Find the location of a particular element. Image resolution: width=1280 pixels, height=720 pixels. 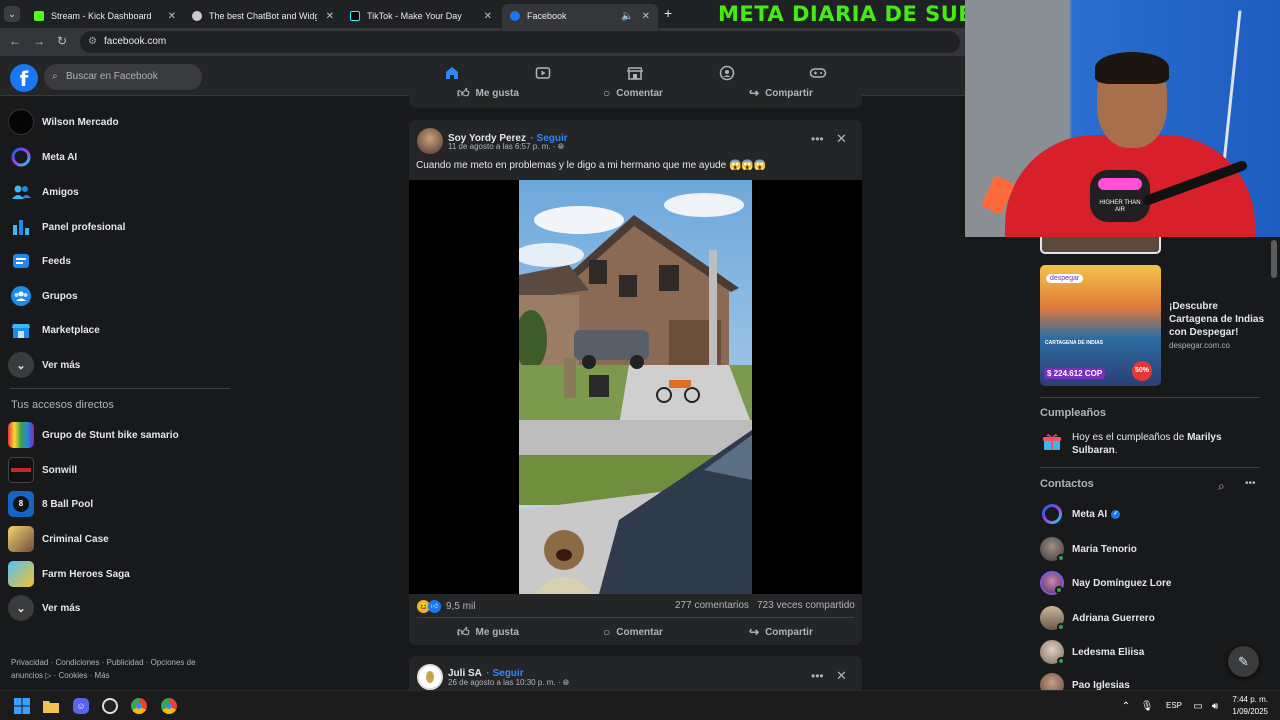

post-date: 26 de agosto a las 10:30 p. m. · 🌐︎ is located at coordinates (508, 683).